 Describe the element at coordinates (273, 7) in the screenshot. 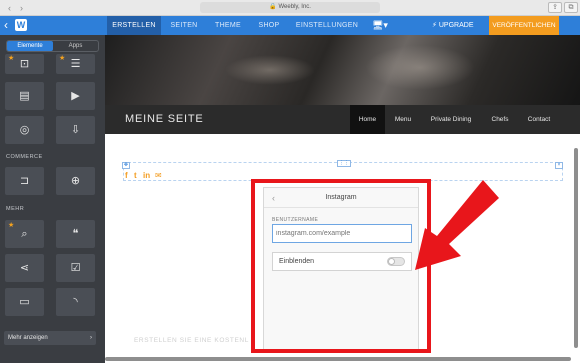

I see `lock-icon: 🔒` at that location.